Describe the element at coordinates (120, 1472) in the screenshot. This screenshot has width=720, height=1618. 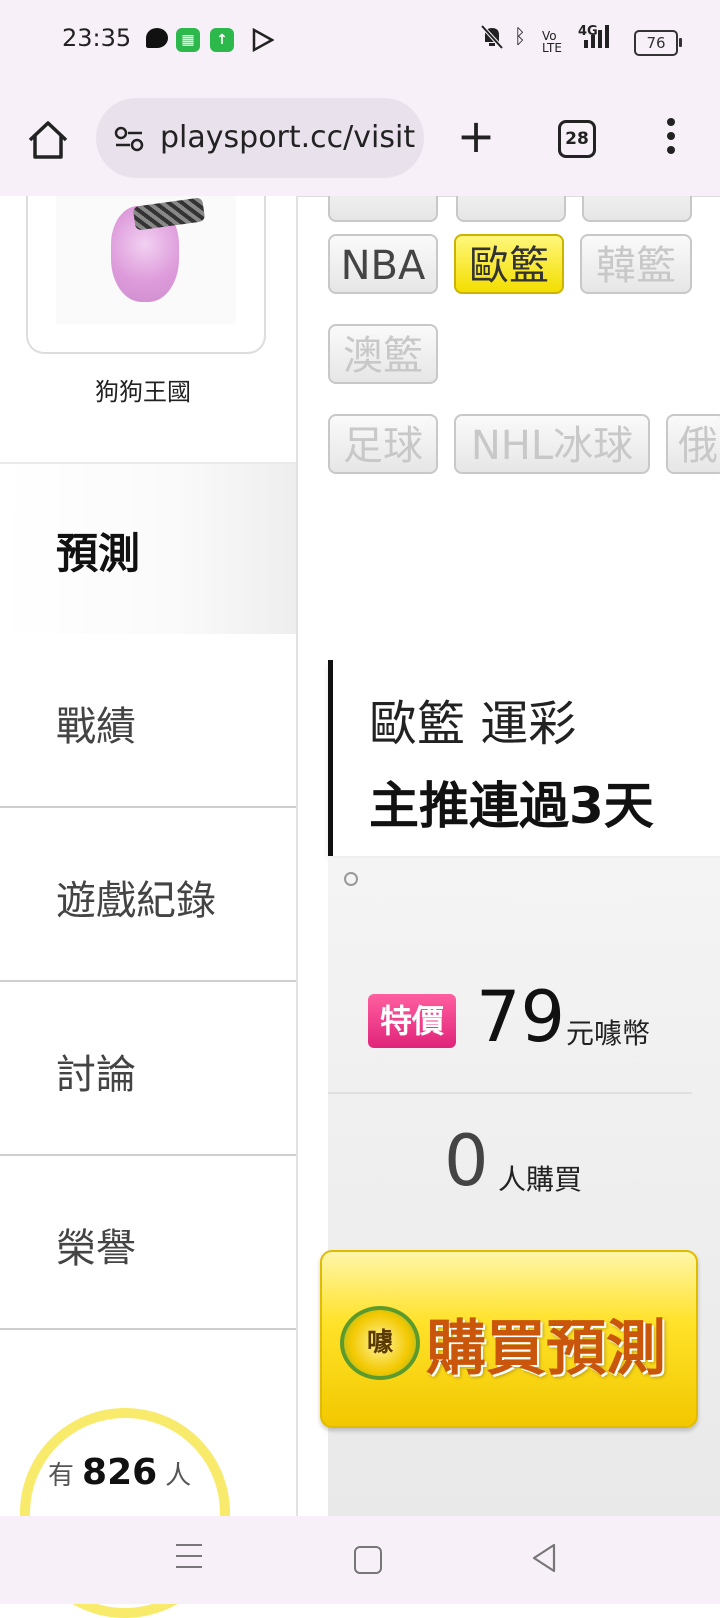
I see `visitor-count: 826` at that location.